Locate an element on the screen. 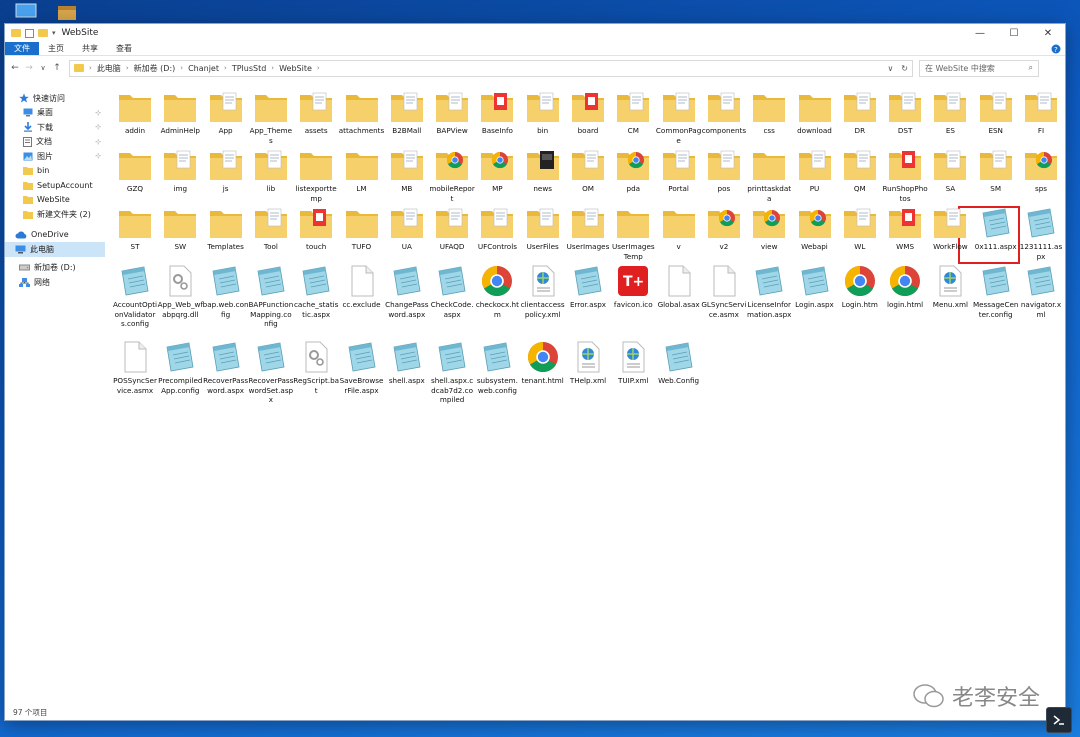 This screenshot has height=737, width=1080. file-item: Login.htm is located at coordinates (860, 286).